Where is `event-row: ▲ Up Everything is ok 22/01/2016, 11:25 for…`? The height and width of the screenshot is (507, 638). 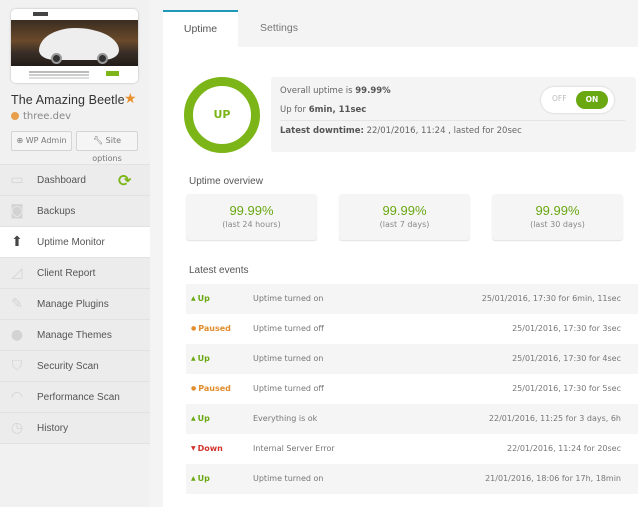 event-row: ▲ Up Everything is ok 22/01/2016, 11:25 for… is located at coordinates (412, 419).